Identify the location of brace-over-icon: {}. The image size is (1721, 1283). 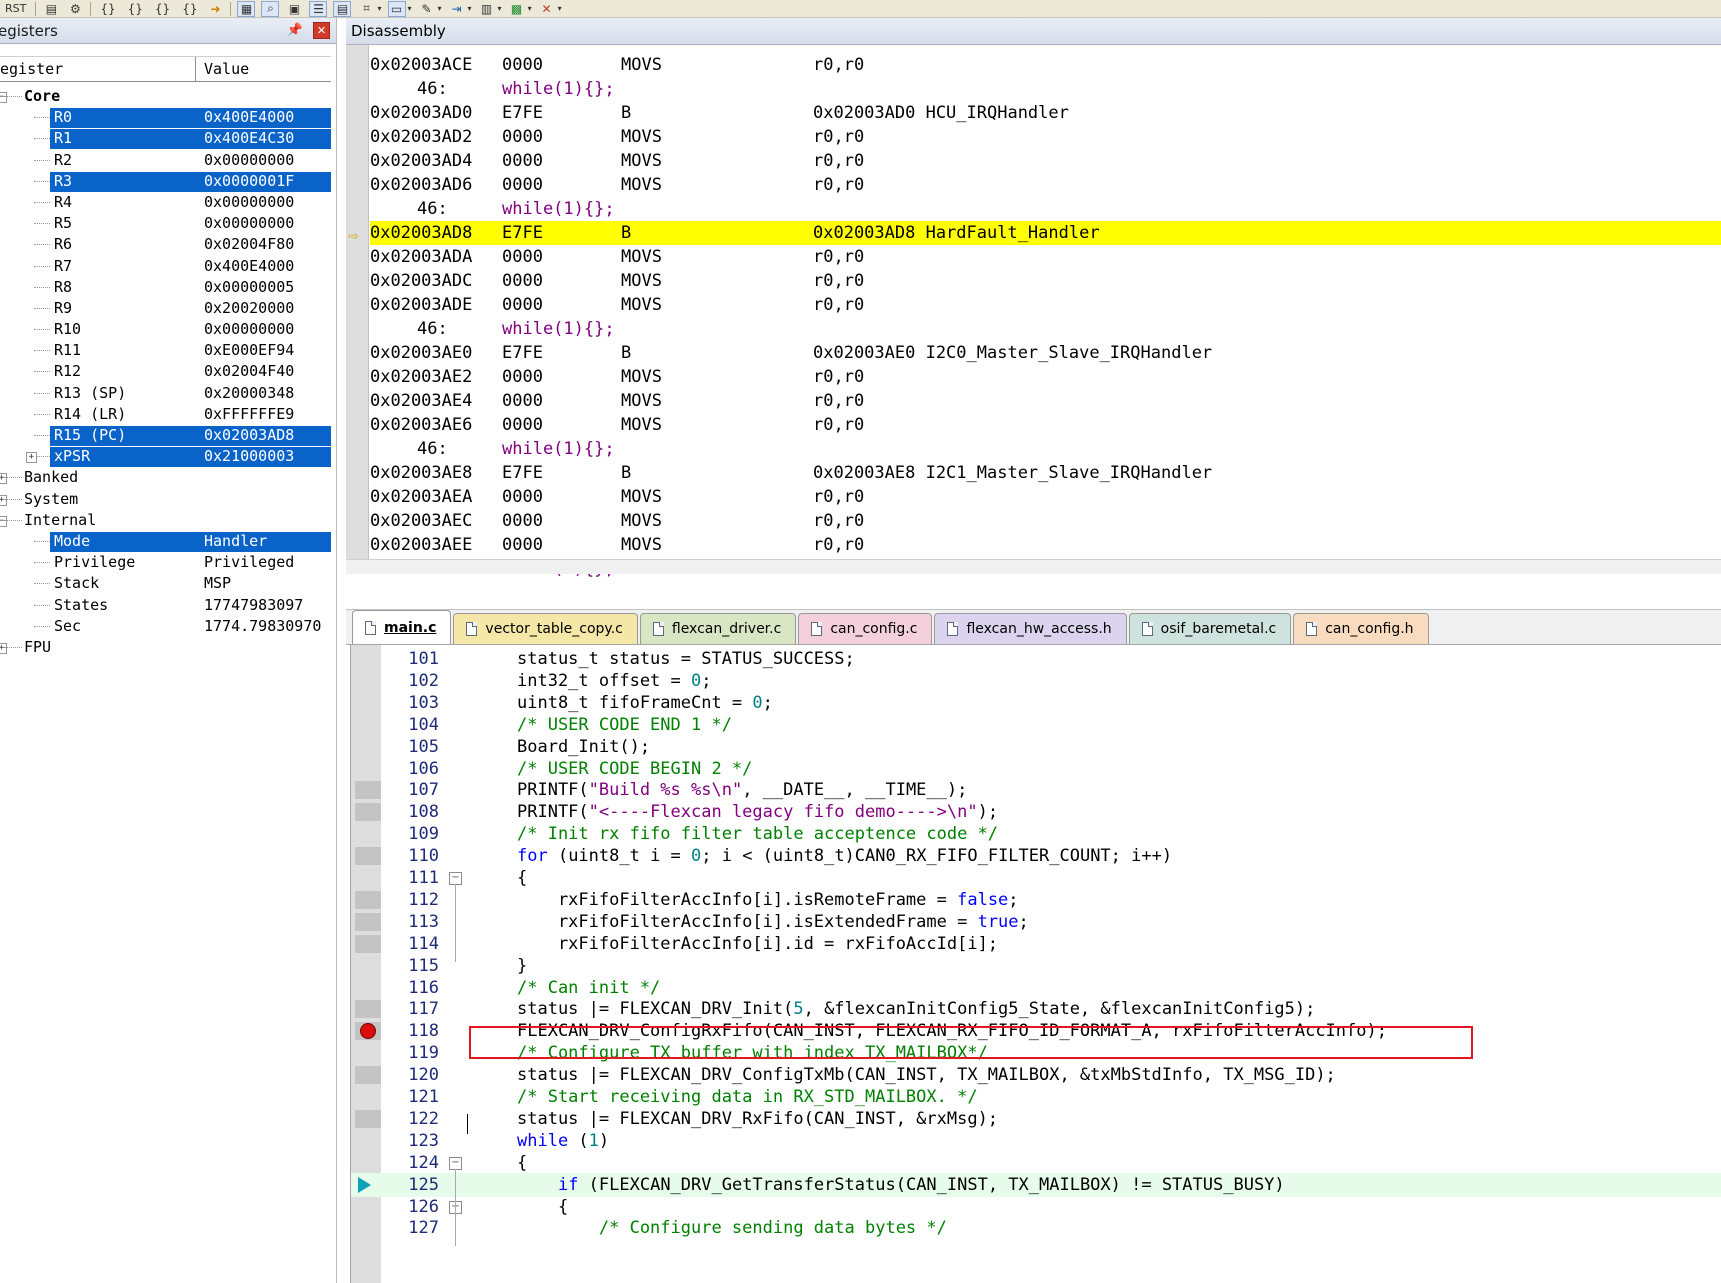
(135, 9).